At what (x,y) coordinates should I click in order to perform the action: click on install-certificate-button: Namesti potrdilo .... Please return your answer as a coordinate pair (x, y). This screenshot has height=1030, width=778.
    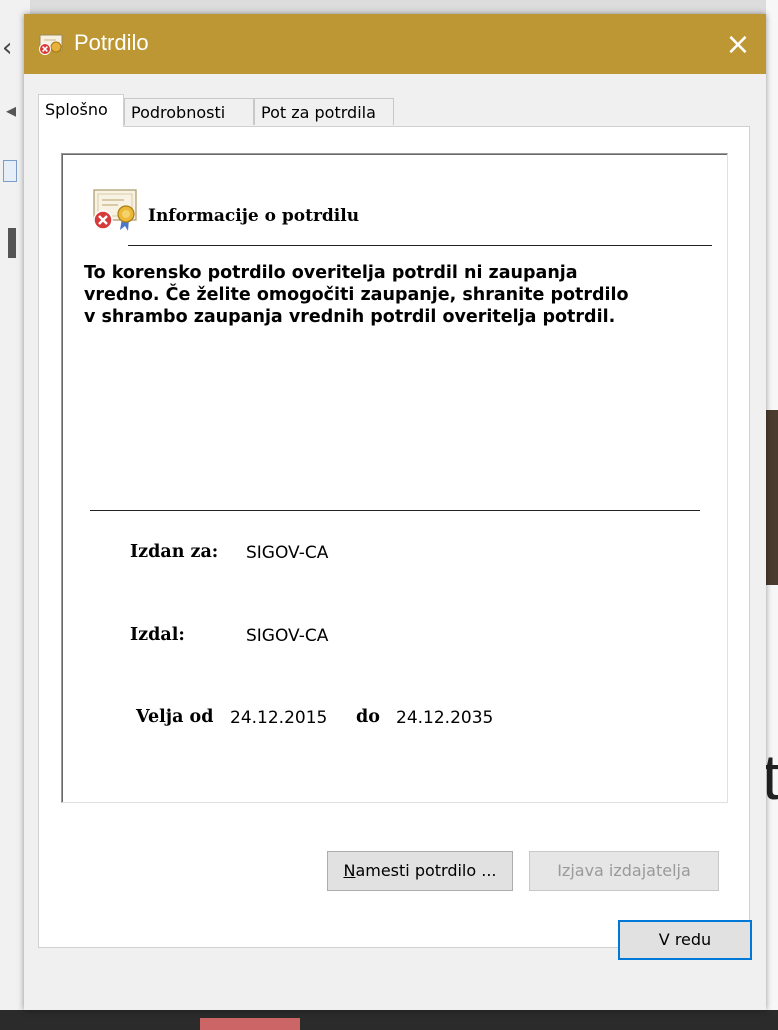
    Looking at the image, I should click on (420, 871).